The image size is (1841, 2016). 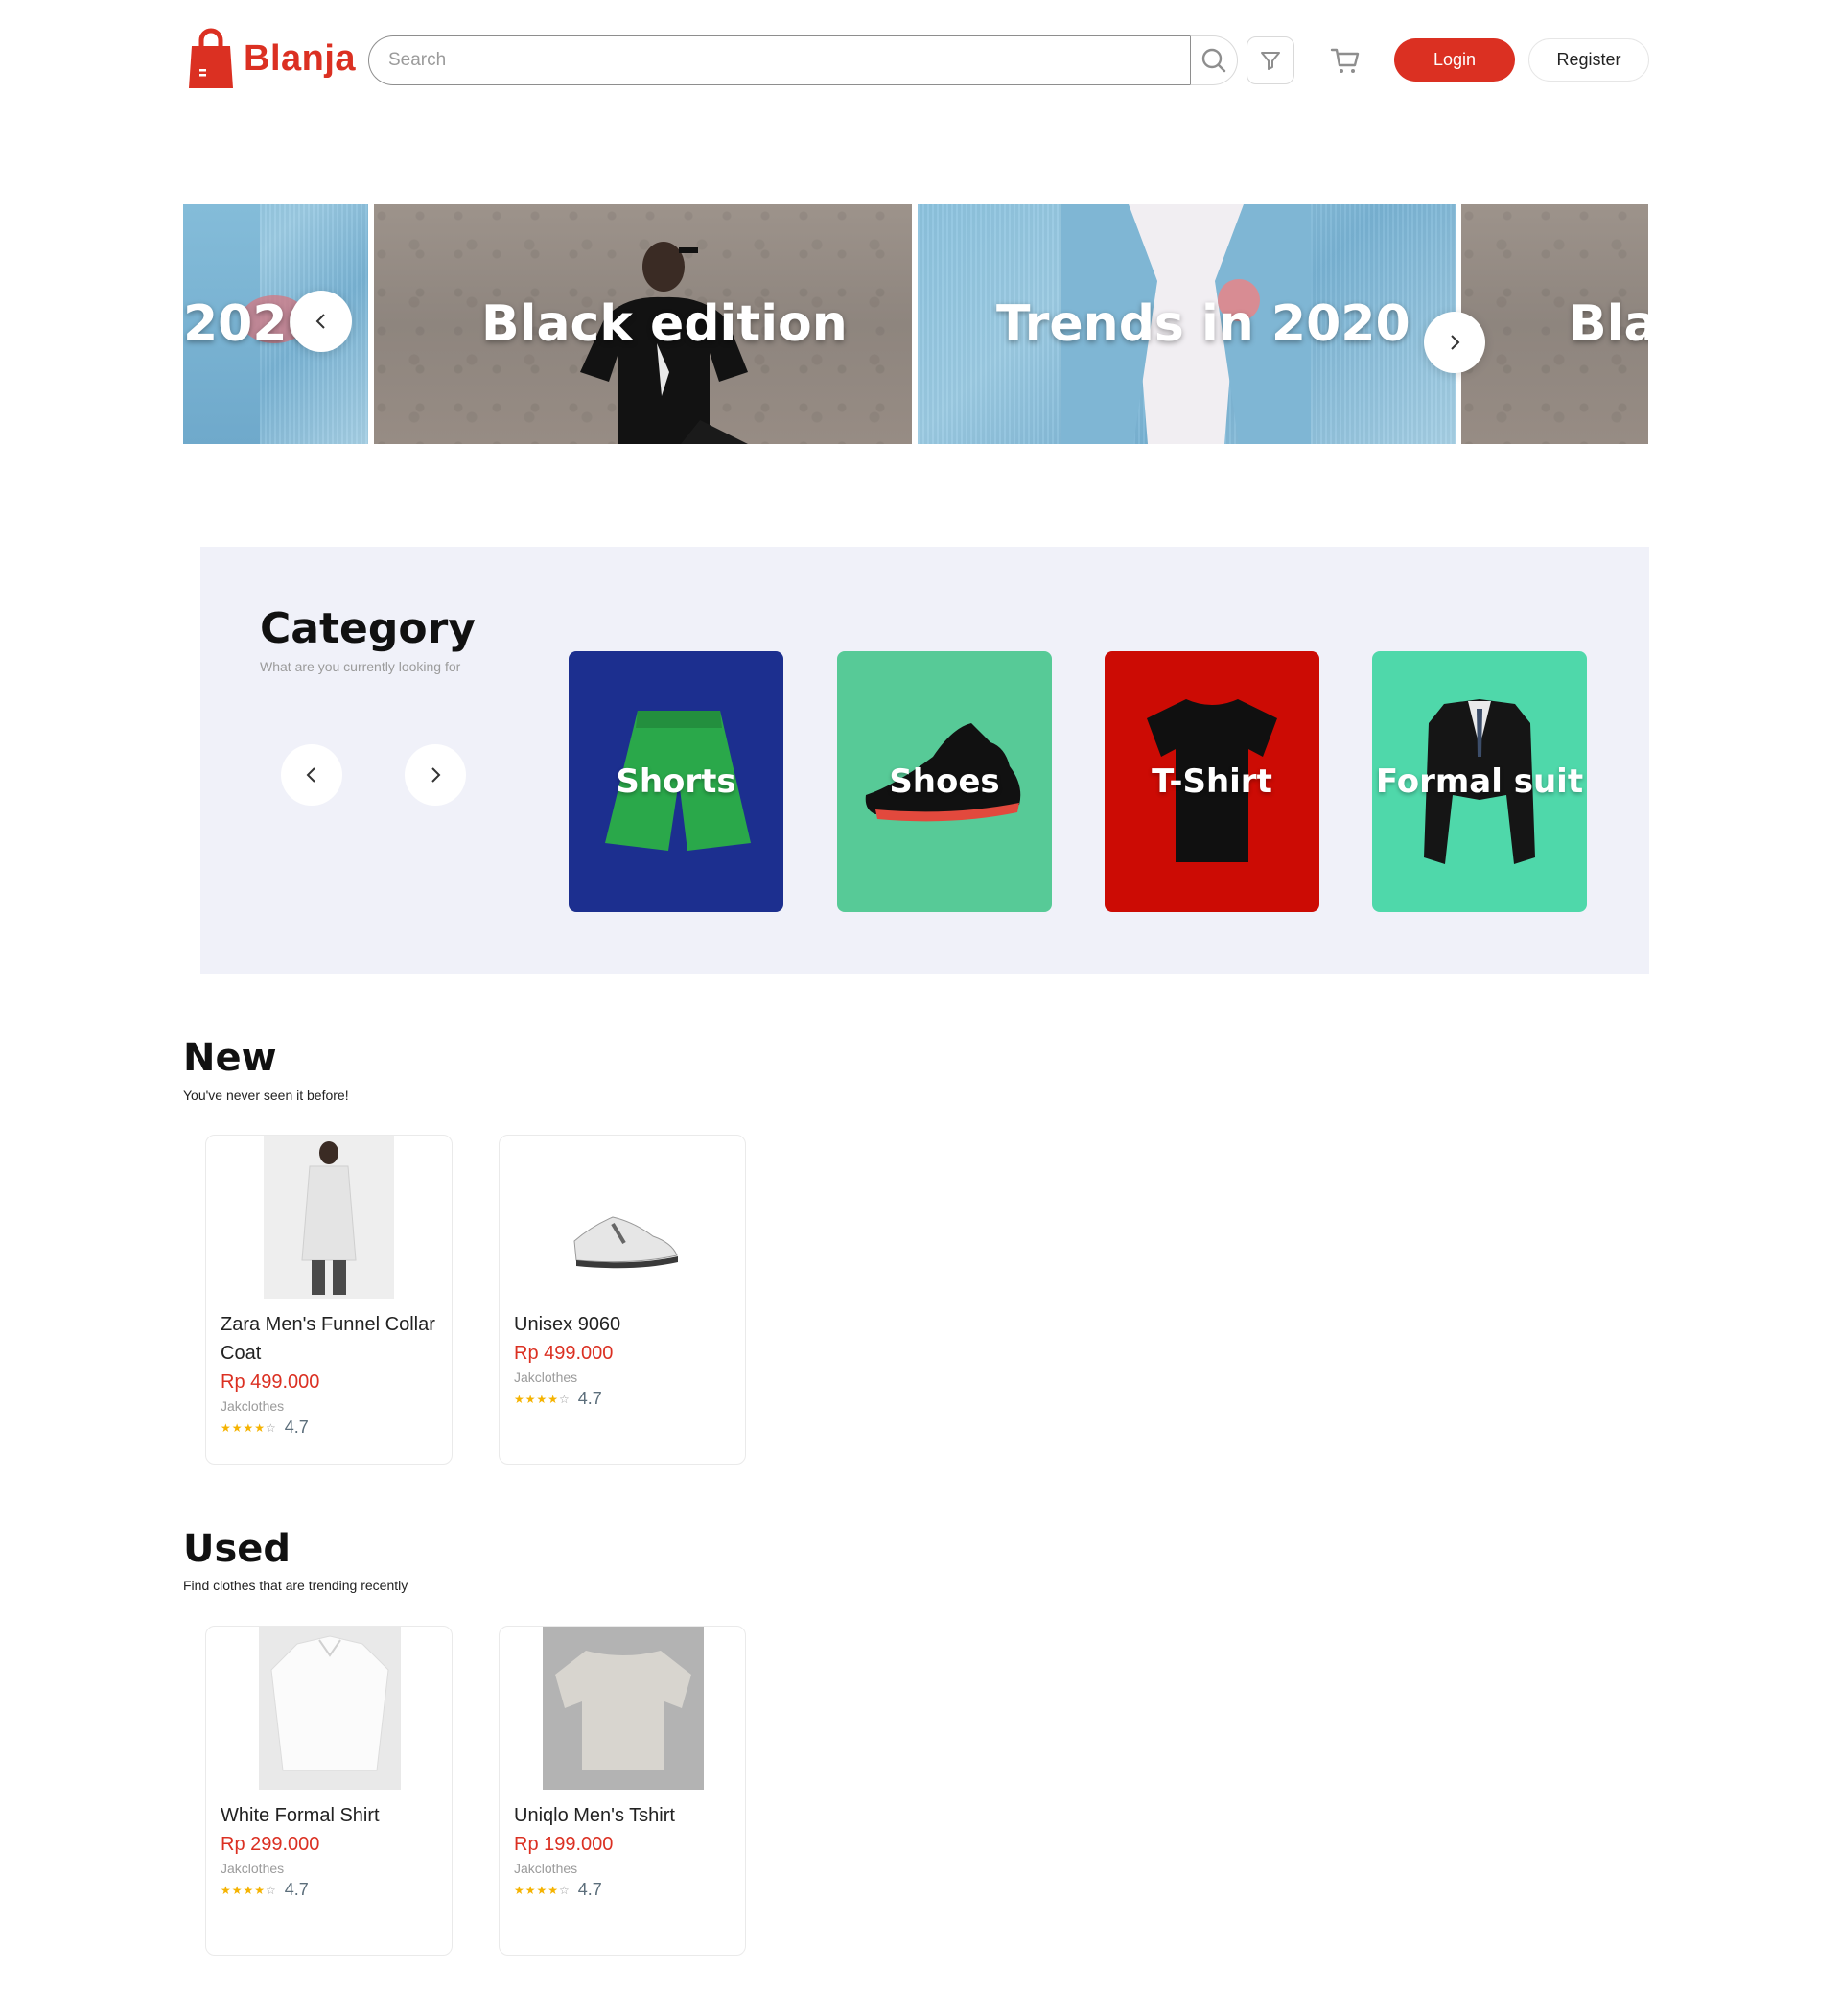 I want to click on new-section-subtitle: You've never seen it before!, so click(x=266, y=1095).